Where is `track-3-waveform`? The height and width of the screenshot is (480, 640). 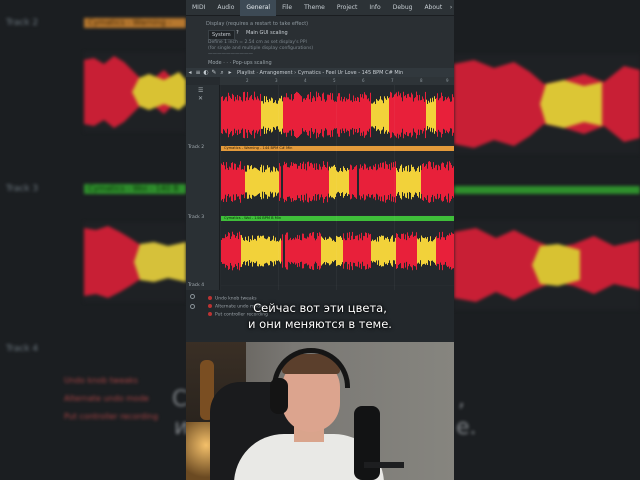 track-3-waveform is located at coordinates (337, 251).